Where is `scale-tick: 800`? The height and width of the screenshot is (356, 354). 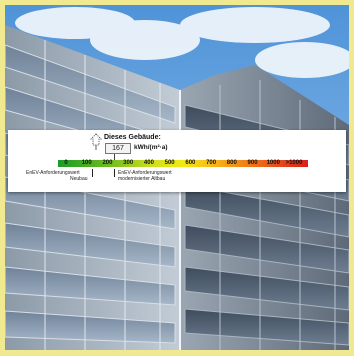 scale-tick: 800 is located at coordinates (231, 163).